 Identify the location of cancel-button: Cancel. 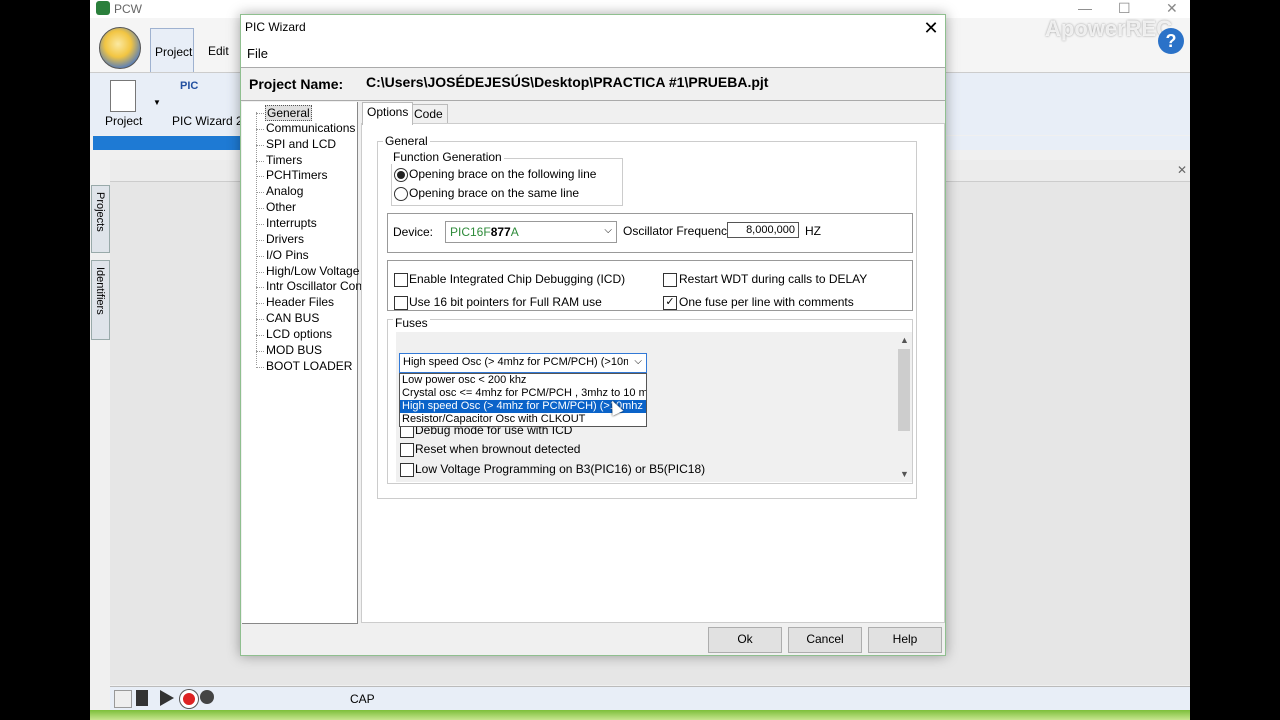
(825, 640).